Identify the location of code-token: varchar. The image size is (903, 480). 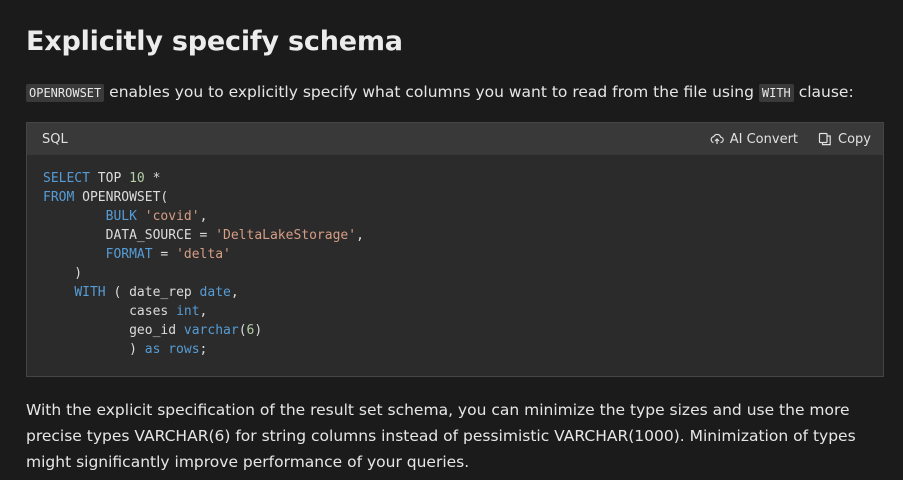
(211, 330).